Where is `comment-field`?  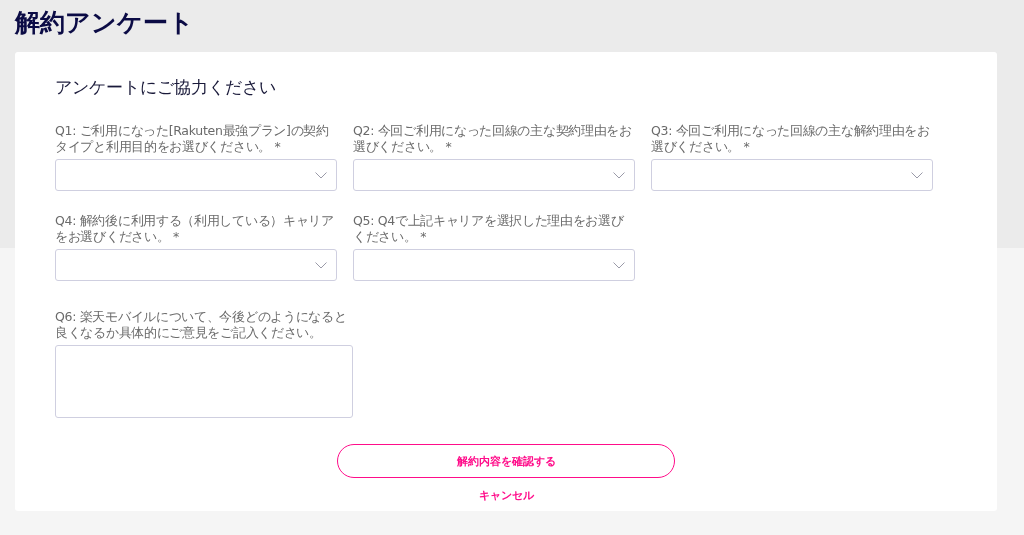 comment-field is located at coordinates (204, 381).